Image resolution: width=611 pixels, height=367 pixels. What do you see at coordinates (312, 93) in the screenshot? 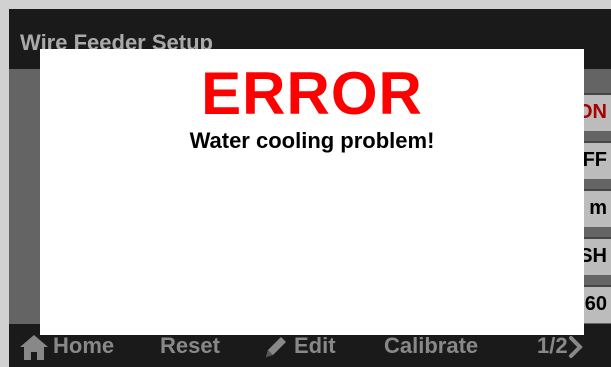
I see `error-title: ERROR` at bounding box center [312, 93].